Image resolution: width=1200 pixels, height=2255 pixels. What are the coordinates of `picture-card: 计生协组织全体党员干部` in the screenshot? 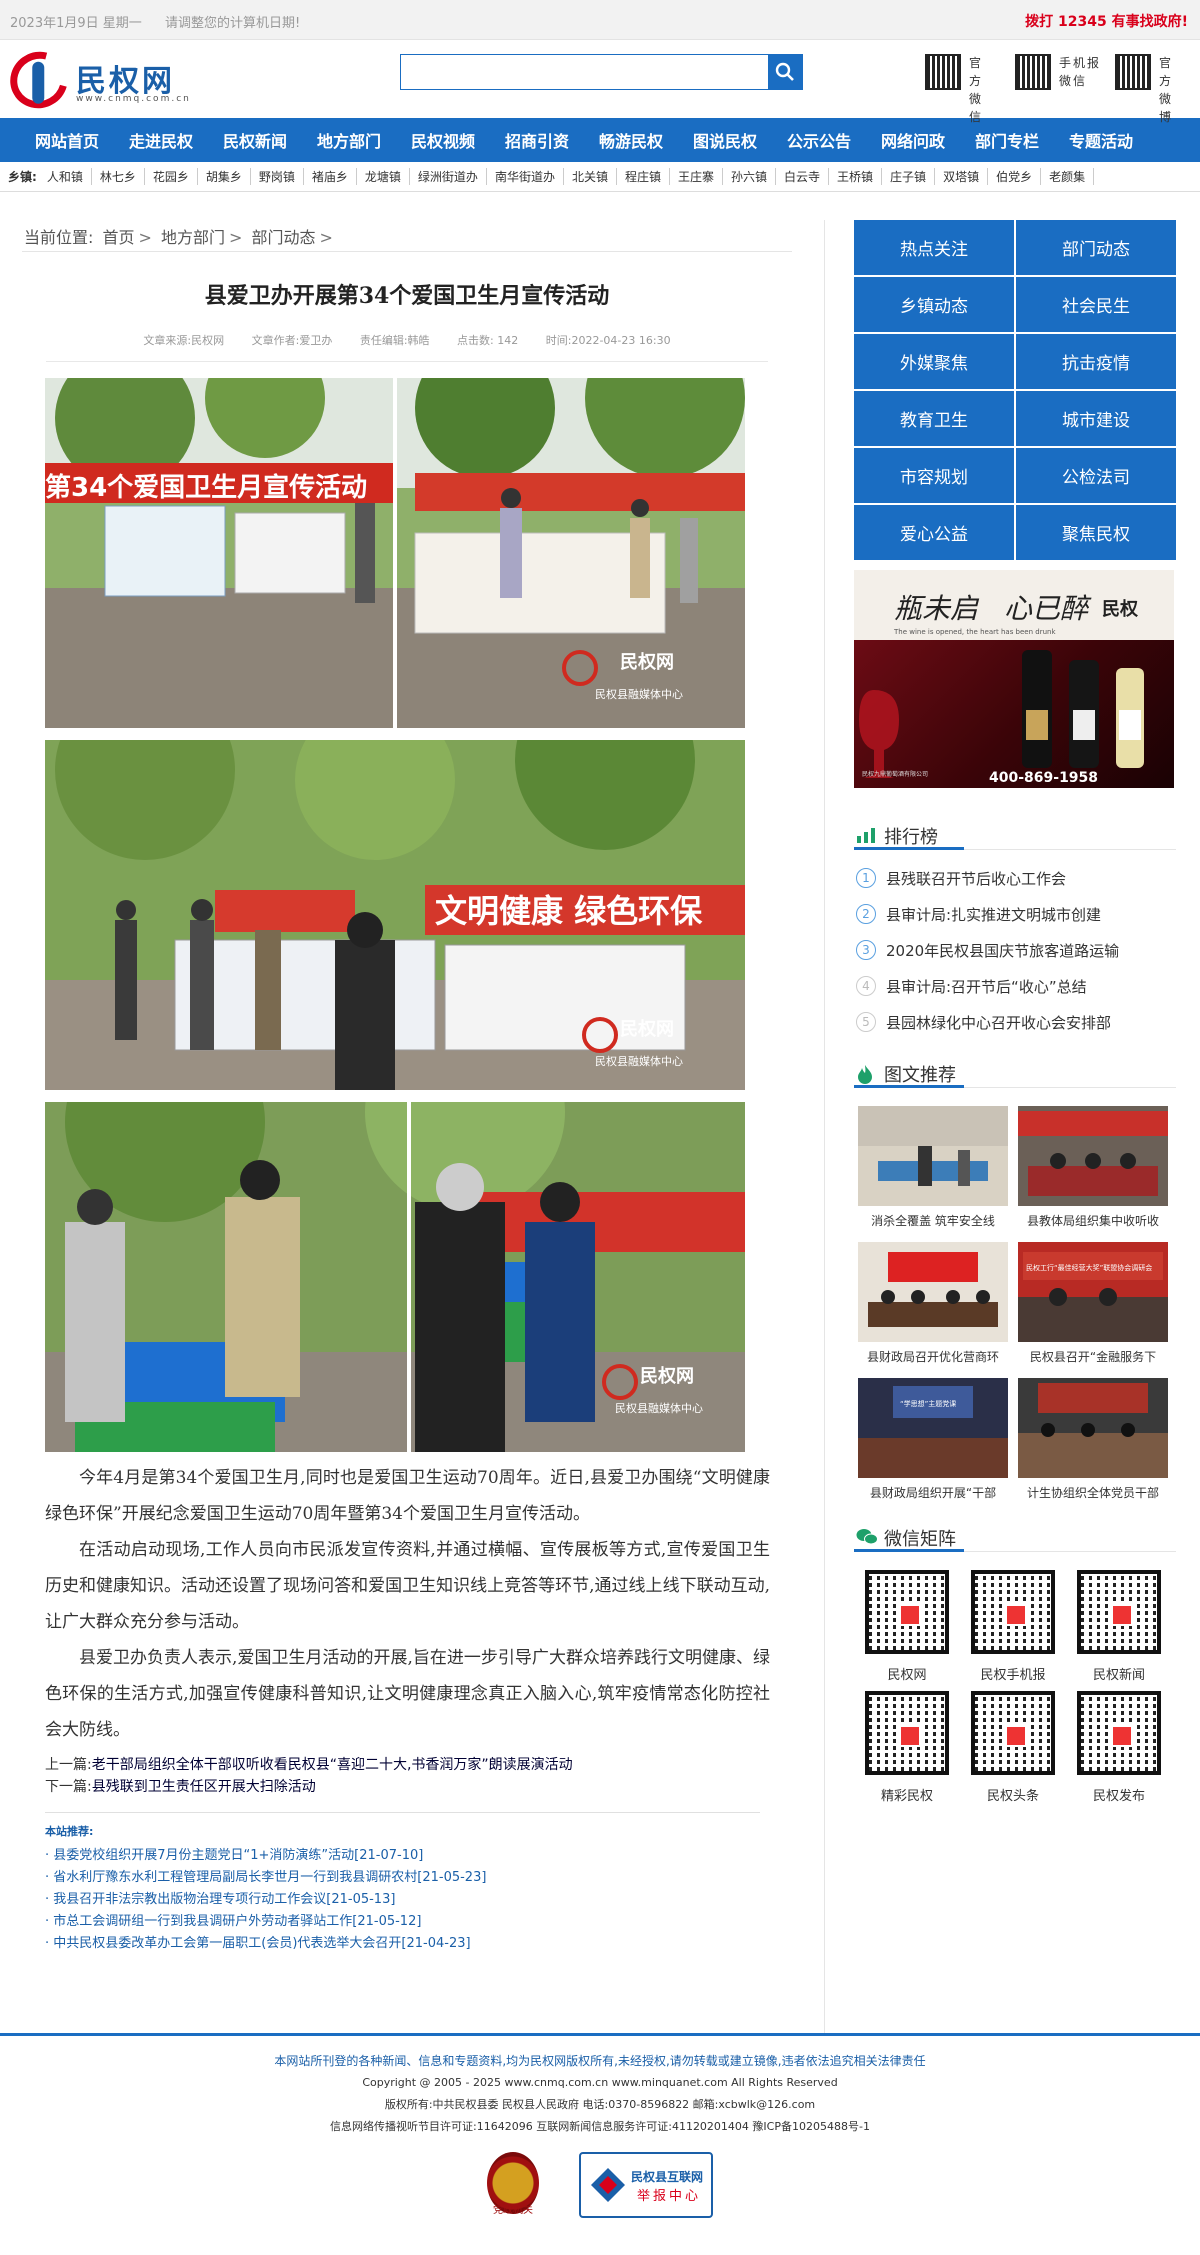 It's located at (1093, 1440).